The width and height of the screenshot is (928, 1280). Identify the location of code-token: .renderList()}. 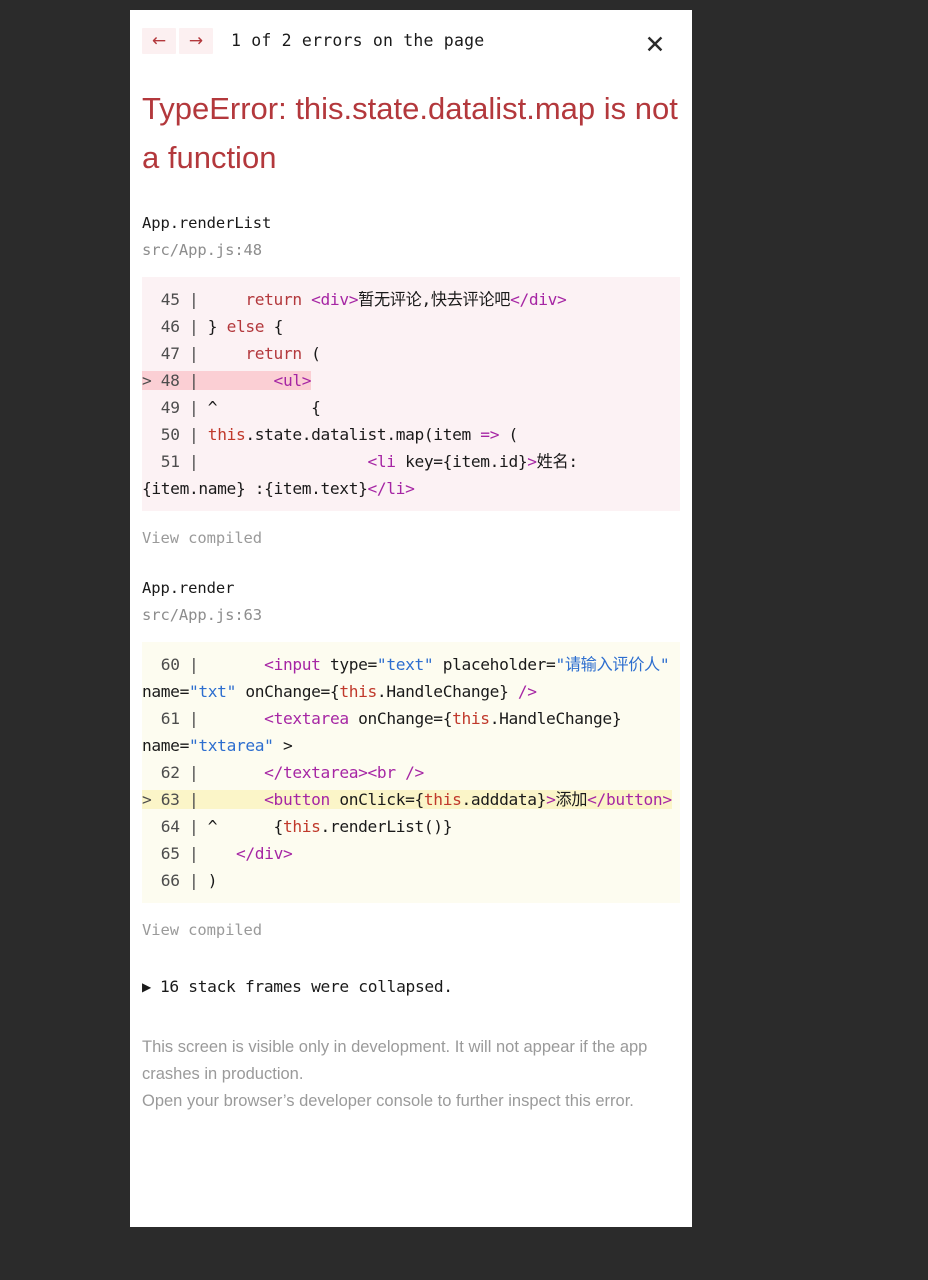
(386, 826).